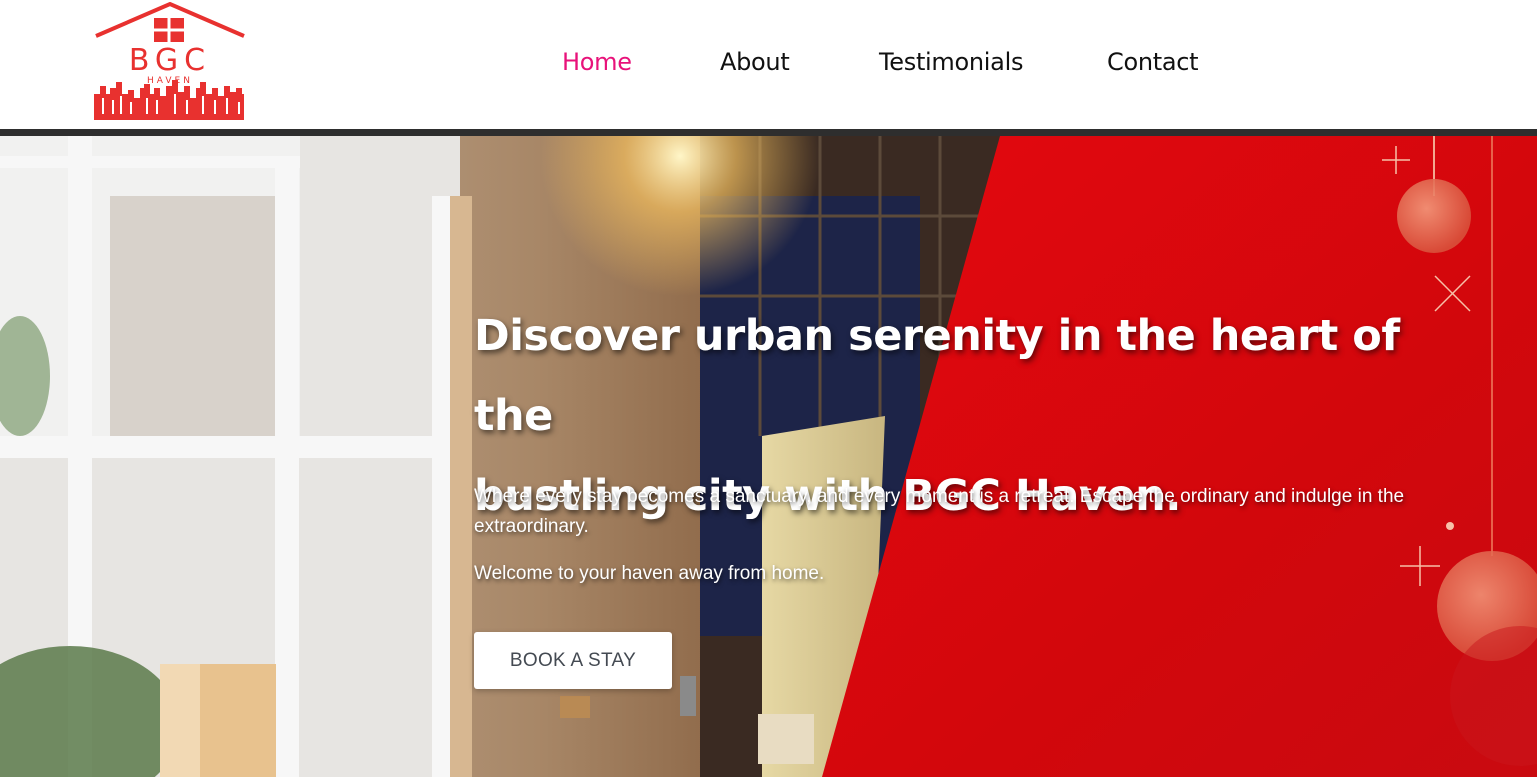 This screenshot has height=777, width=1537. What do you see at coordinates (951, 62) in the screenshot?
I see `nav-testimonials: Testimonials` at bounding box center [951, 62].